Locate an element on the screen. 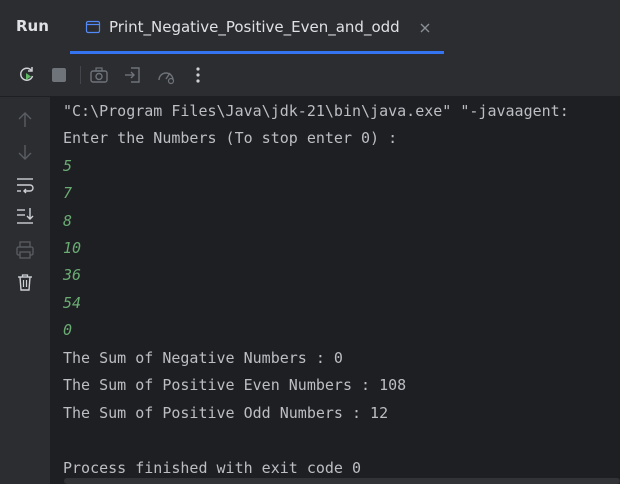 The width and height of the screenshot is (620, 484). more-options-icon is located at coordinates (198, 75).